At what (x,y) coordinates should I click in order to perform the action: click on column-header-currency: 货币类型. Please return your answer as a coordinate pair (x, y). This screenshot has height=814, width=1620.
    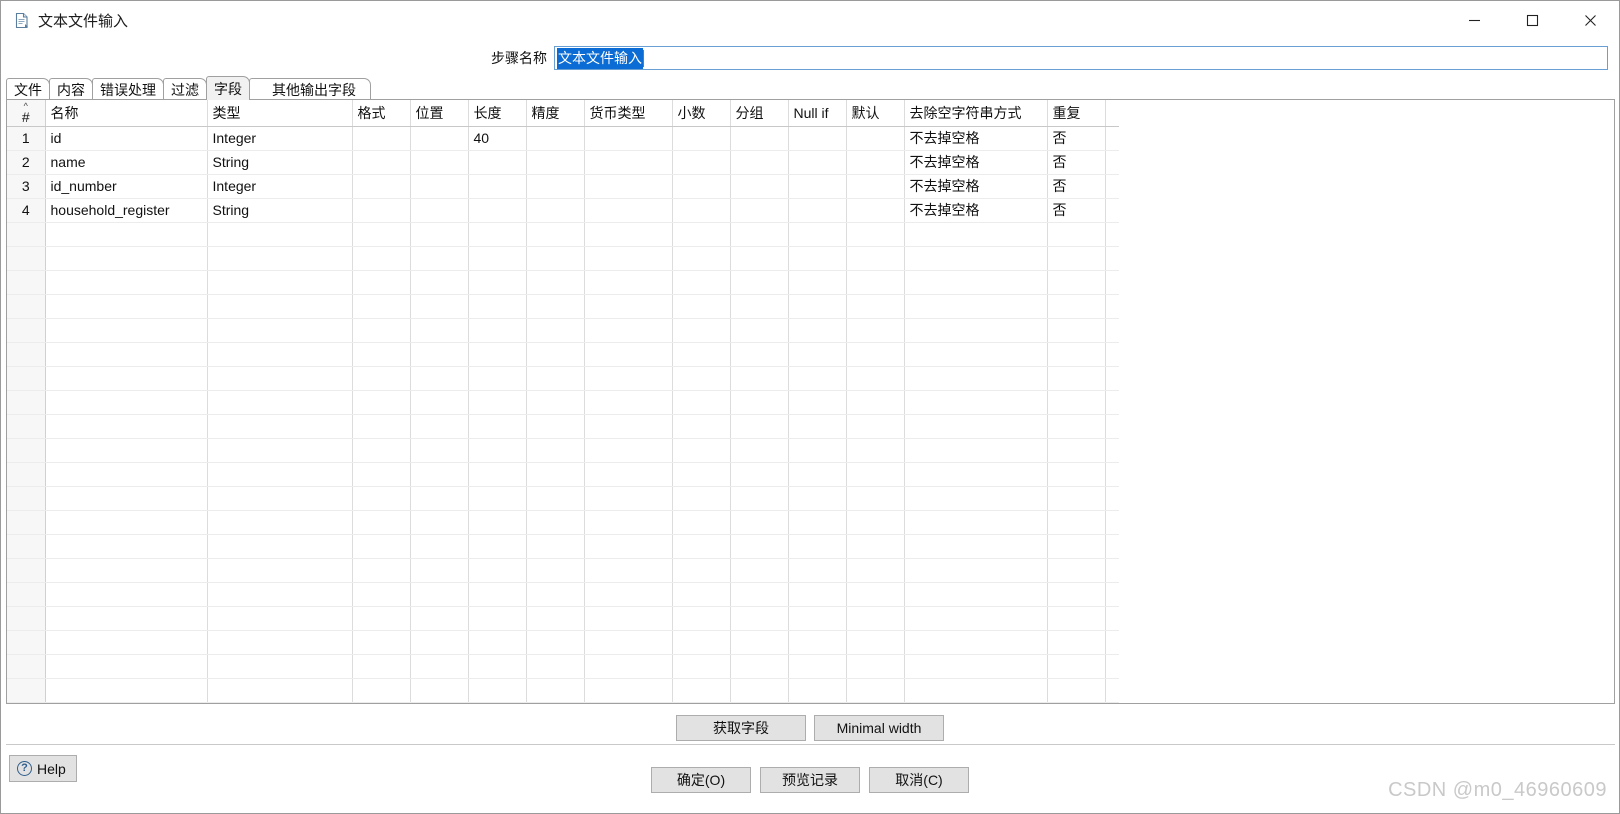
    Looking at the image, I should click on (628, 113).